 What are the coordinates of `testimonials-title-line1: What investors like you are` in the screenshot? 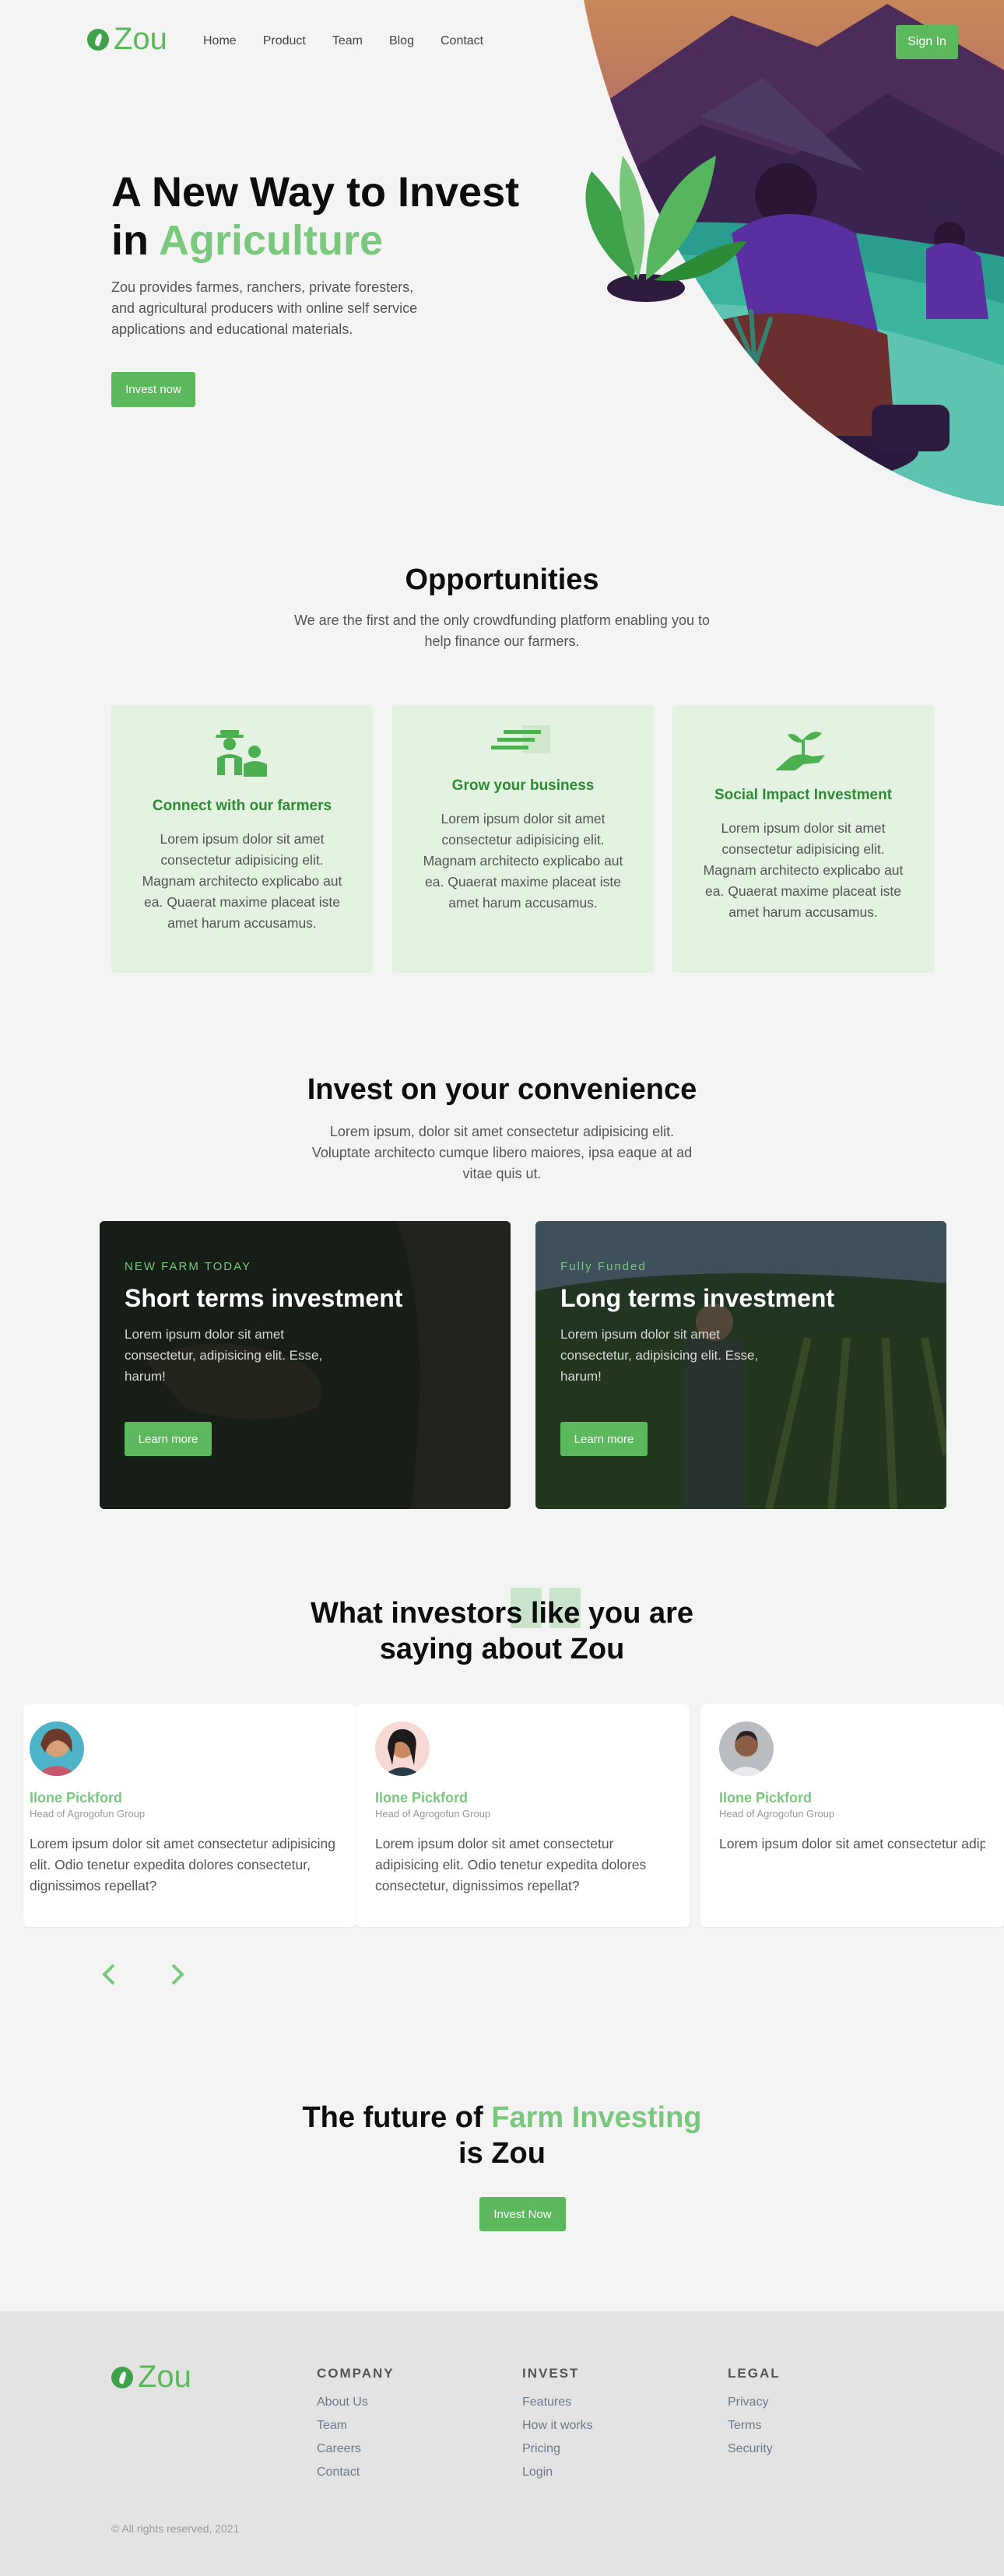 It's located at (502, 1614).